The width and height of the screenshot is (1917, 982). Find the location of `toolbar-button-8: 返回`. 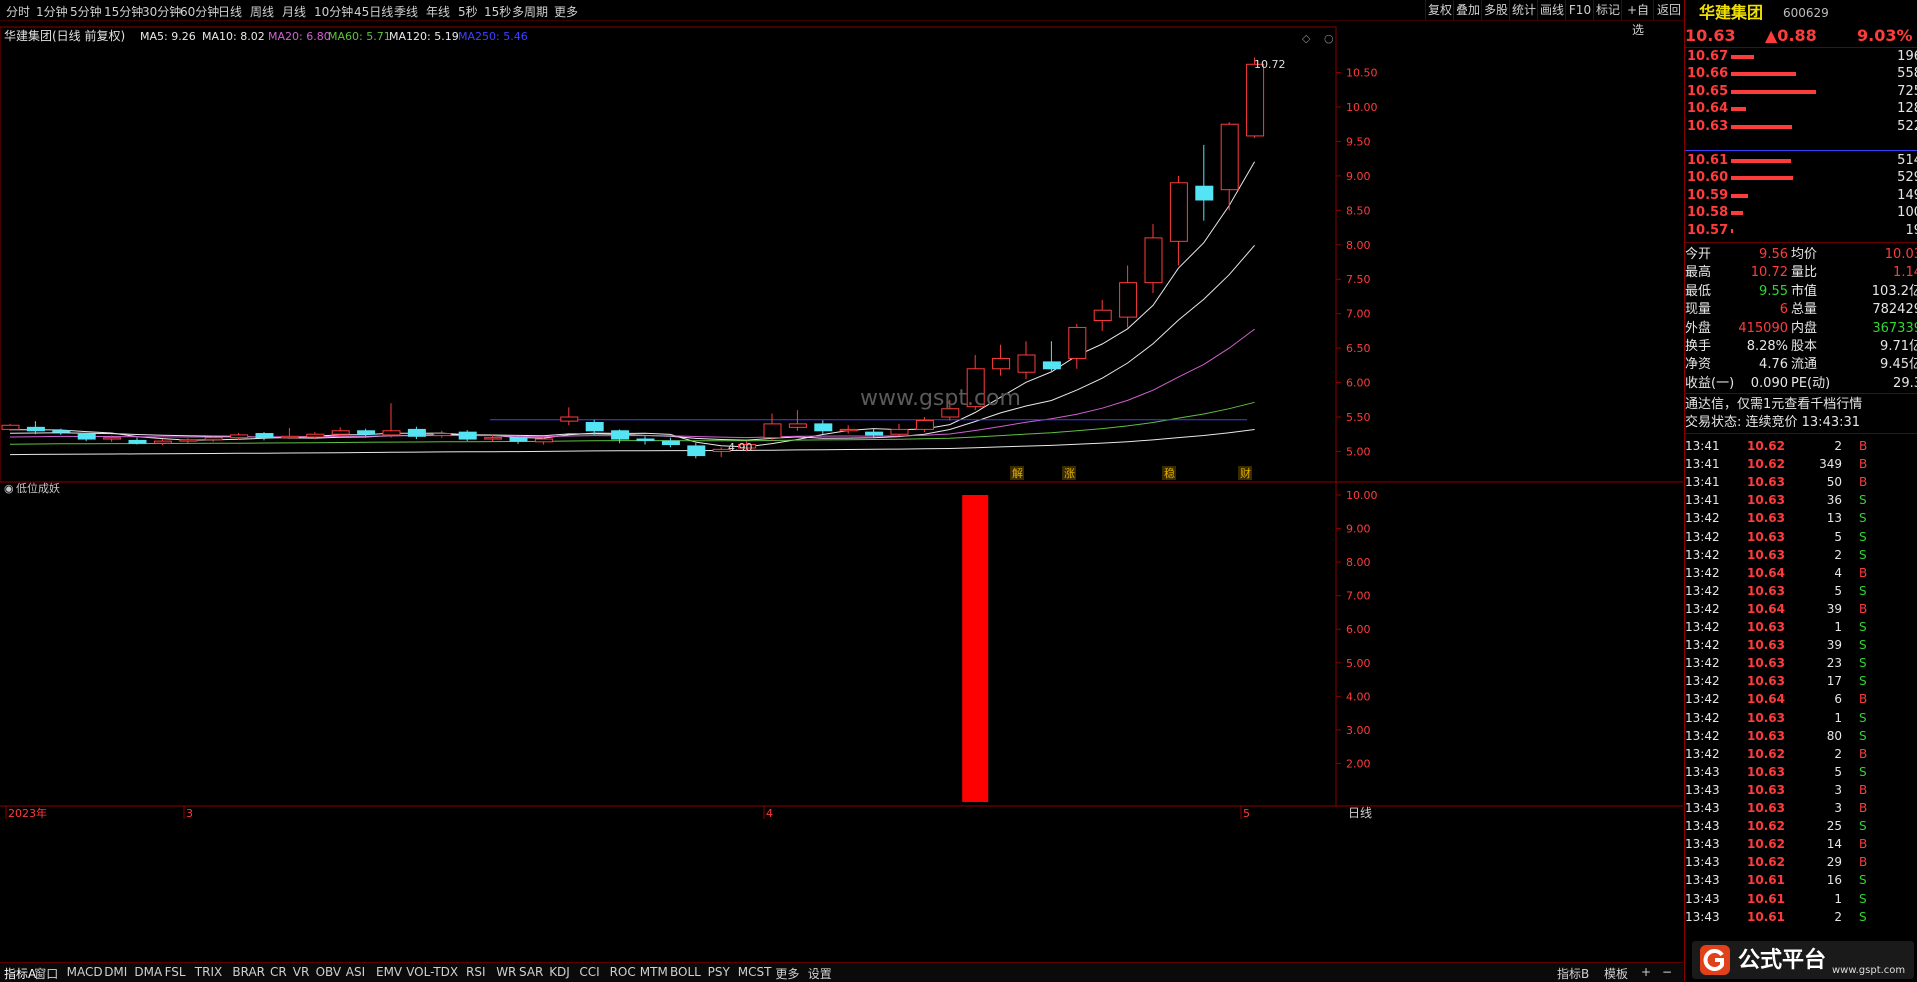

toolbar-button-8: 返回 is located at coordinates (1668, 10).